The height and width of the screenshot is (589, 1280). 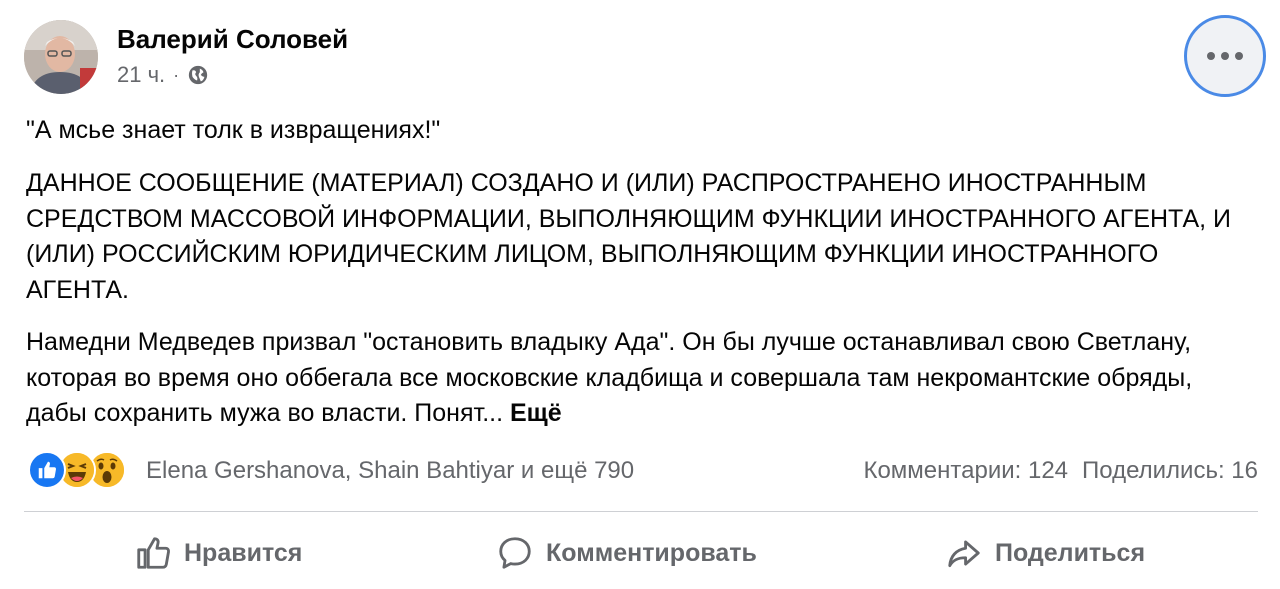 I want to click on thumbs-up-icon, so click(x=153, y=553).